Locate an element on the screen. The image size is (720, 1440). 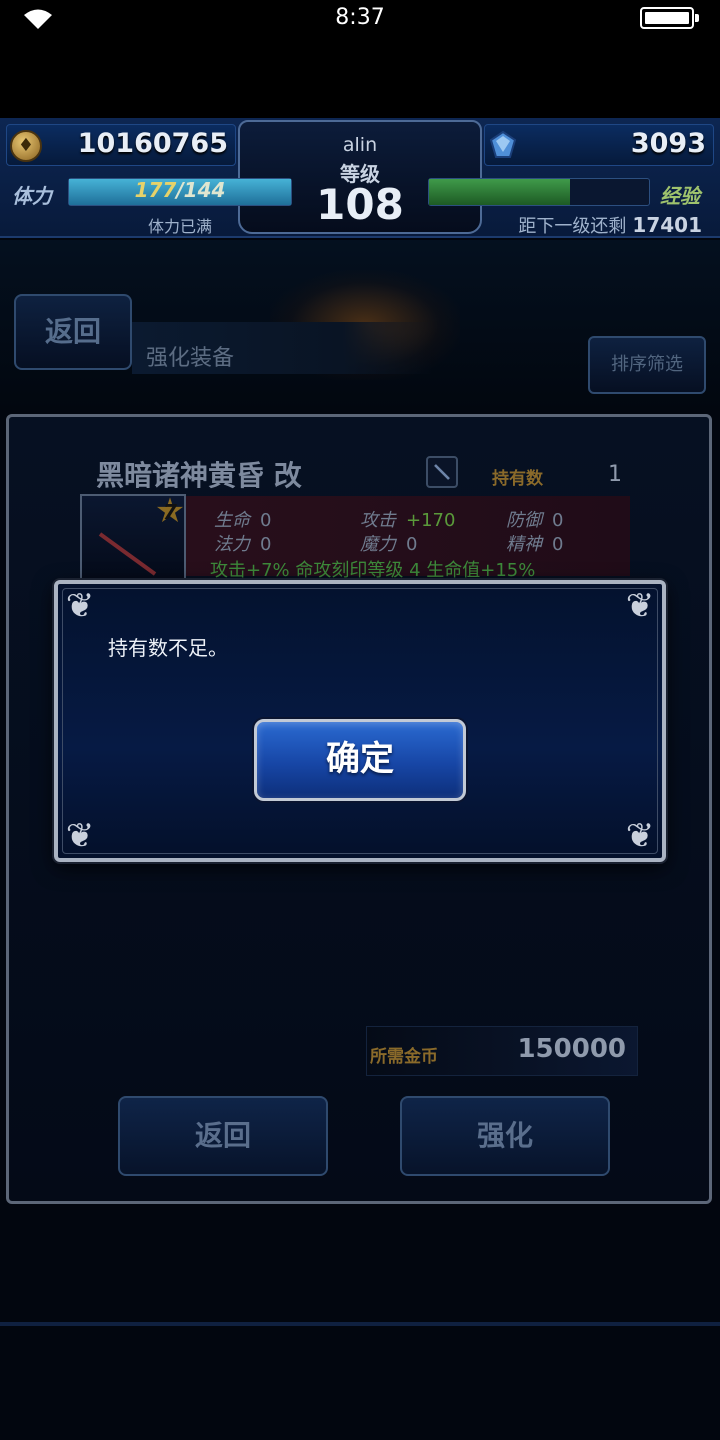
battery-icon is located at coordinates (669, 18).